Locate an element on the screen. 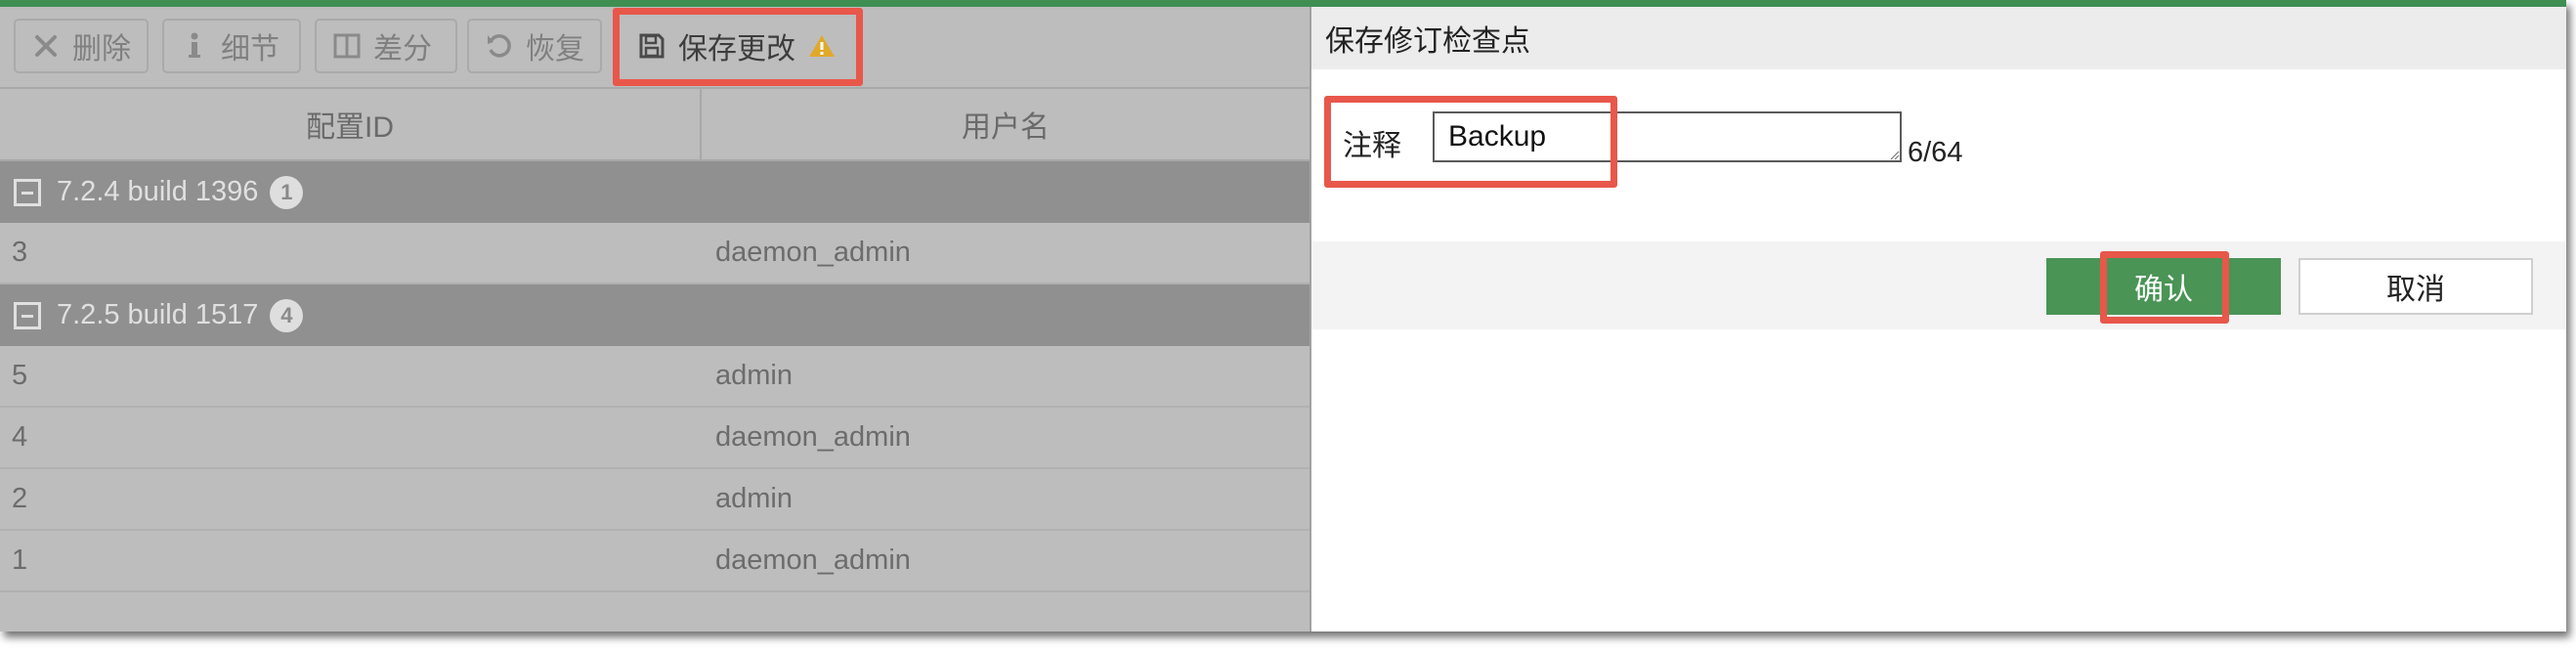 This screenshot has width=2576, height=653. config-id-cell: 1 is located at coordinates (20, 560).